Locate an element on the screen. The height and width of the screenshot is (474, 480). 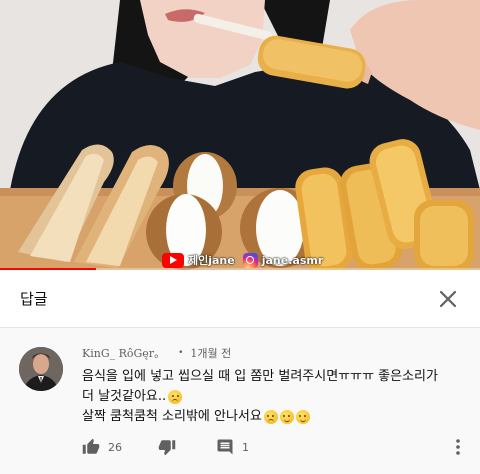
thumbs-up-icon is located at coordinates (91, 446).